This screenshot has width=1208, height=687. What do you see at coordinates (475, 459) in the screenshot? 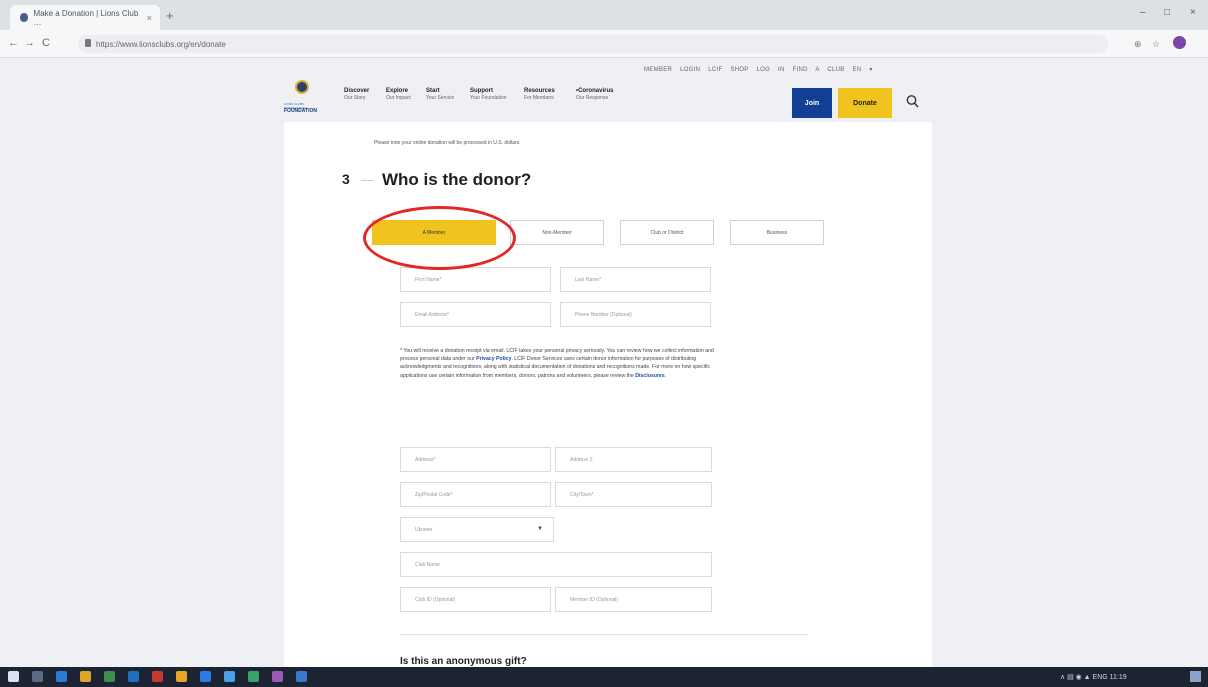
I see `address1-input: Address*` at bounding box center [475, 459].